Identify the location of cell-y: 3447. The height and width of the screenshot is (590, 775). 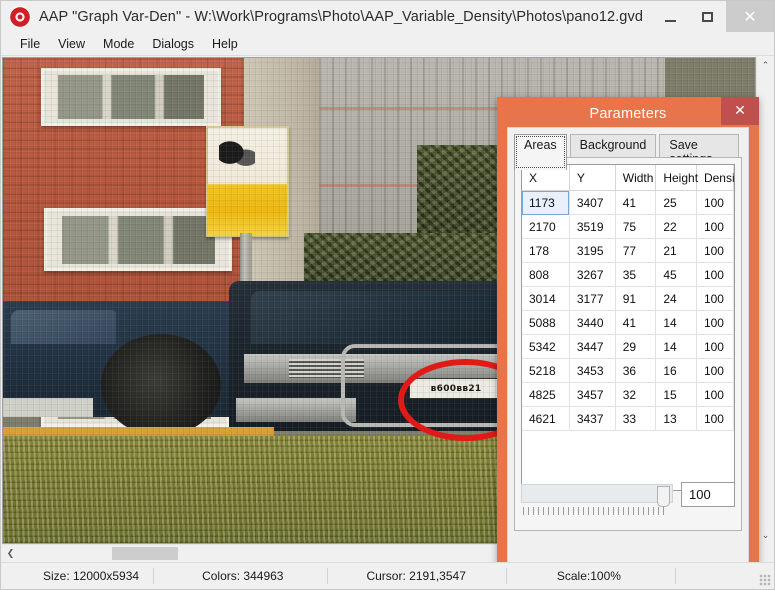
(592, 346).